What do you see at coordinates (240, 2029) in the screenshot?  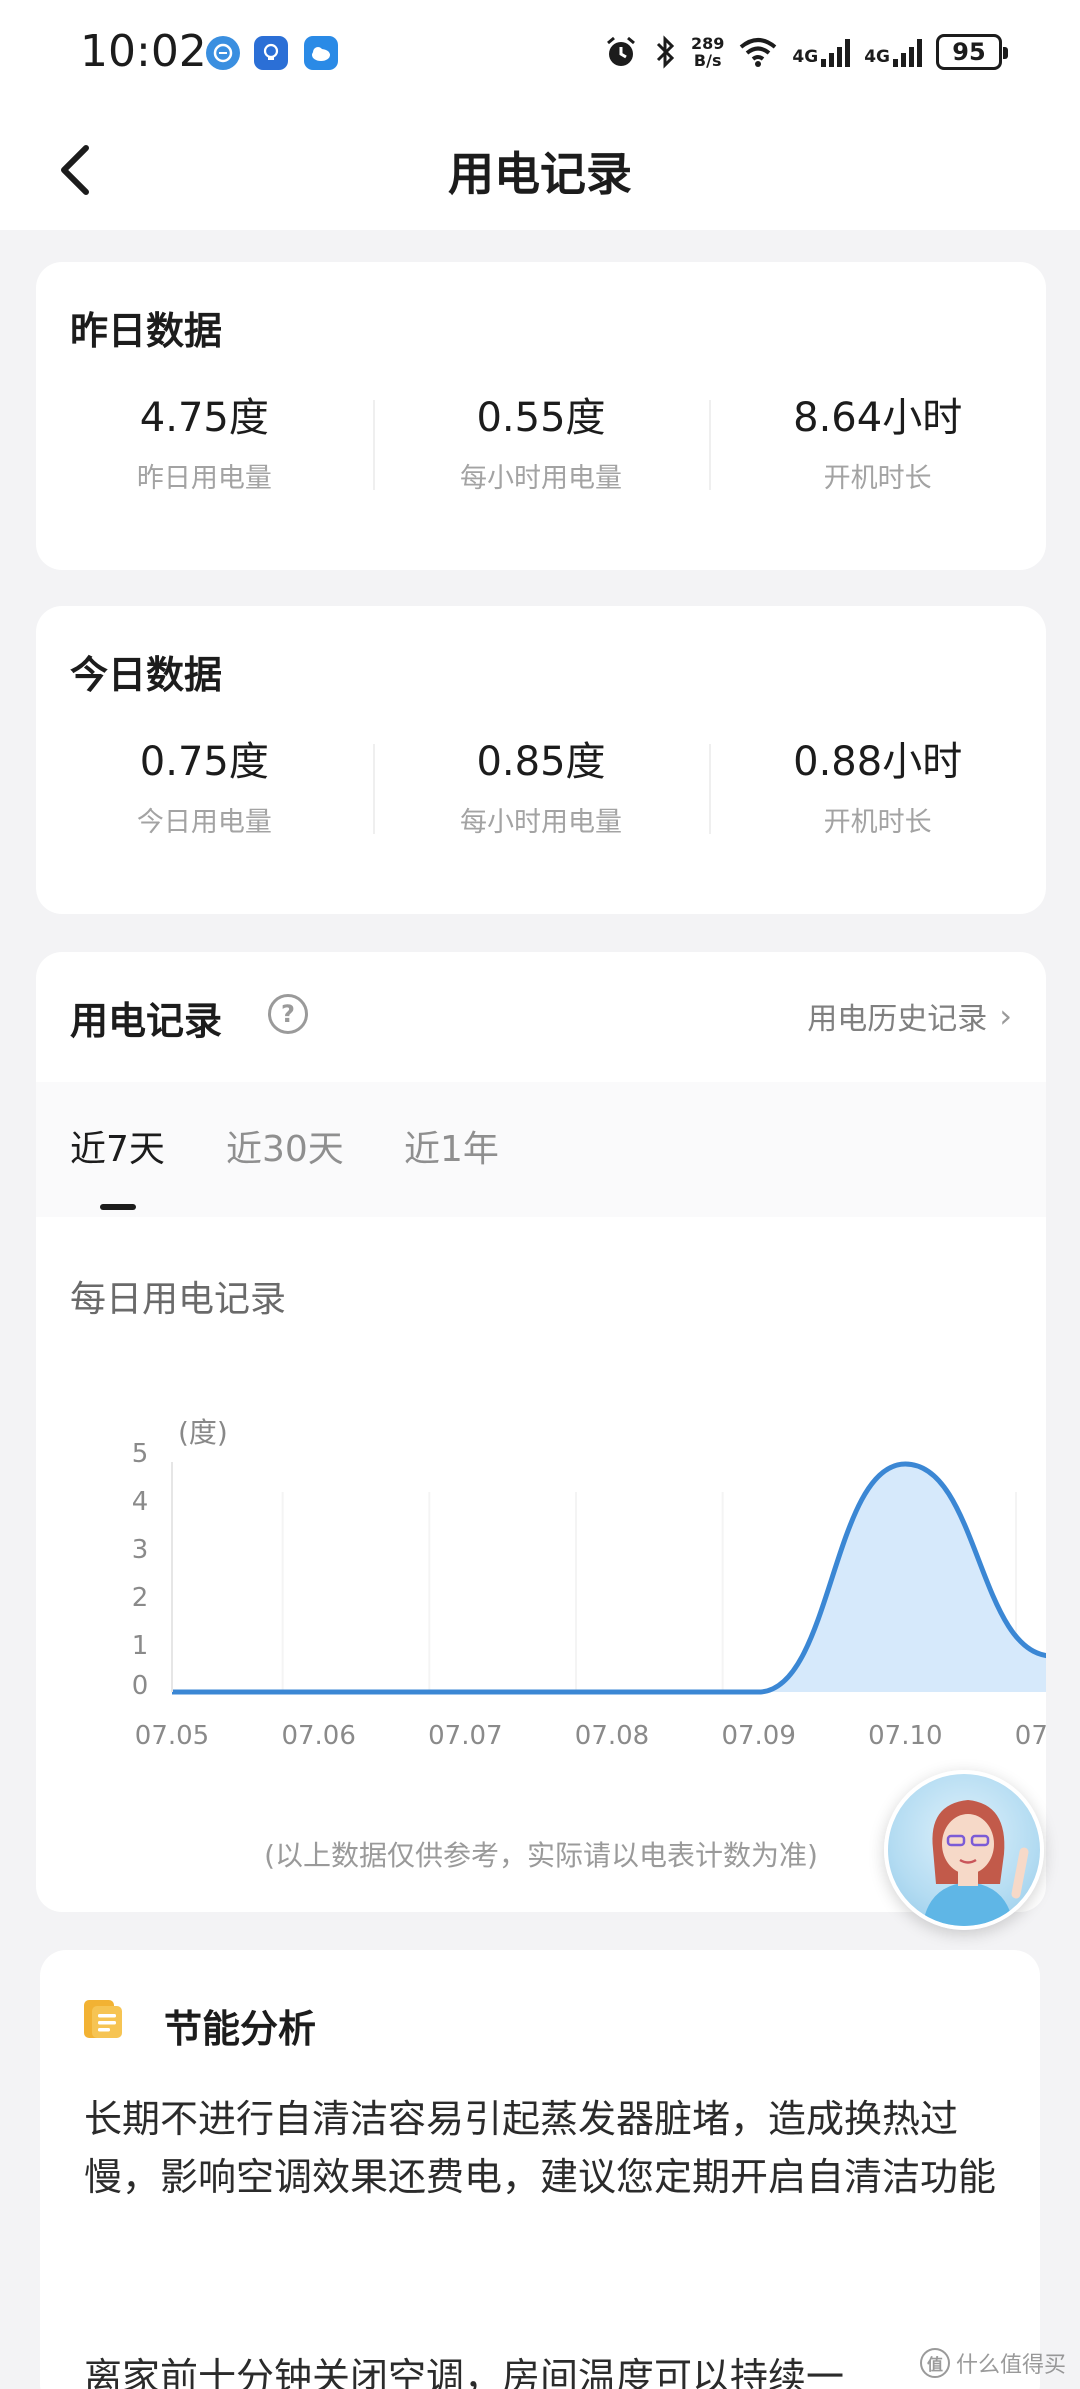 I see `analysis-title: 节能分析` at bounding box center [240, 2029].